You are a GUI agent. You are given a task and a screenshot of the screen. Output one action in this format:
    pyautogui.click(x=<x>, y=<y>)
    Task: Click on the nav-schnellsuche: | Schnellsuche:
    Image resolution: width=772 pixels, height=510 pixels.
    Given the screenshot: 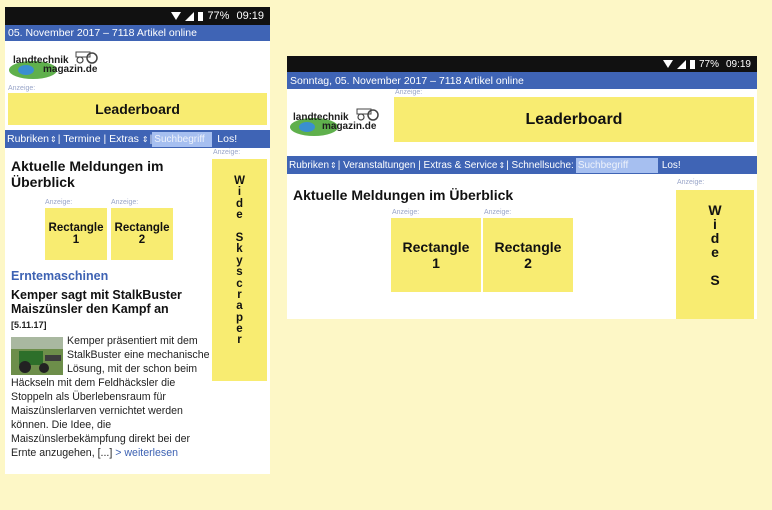 What is the action you would take?
    pyautogui.click(x=540, y=165)
    